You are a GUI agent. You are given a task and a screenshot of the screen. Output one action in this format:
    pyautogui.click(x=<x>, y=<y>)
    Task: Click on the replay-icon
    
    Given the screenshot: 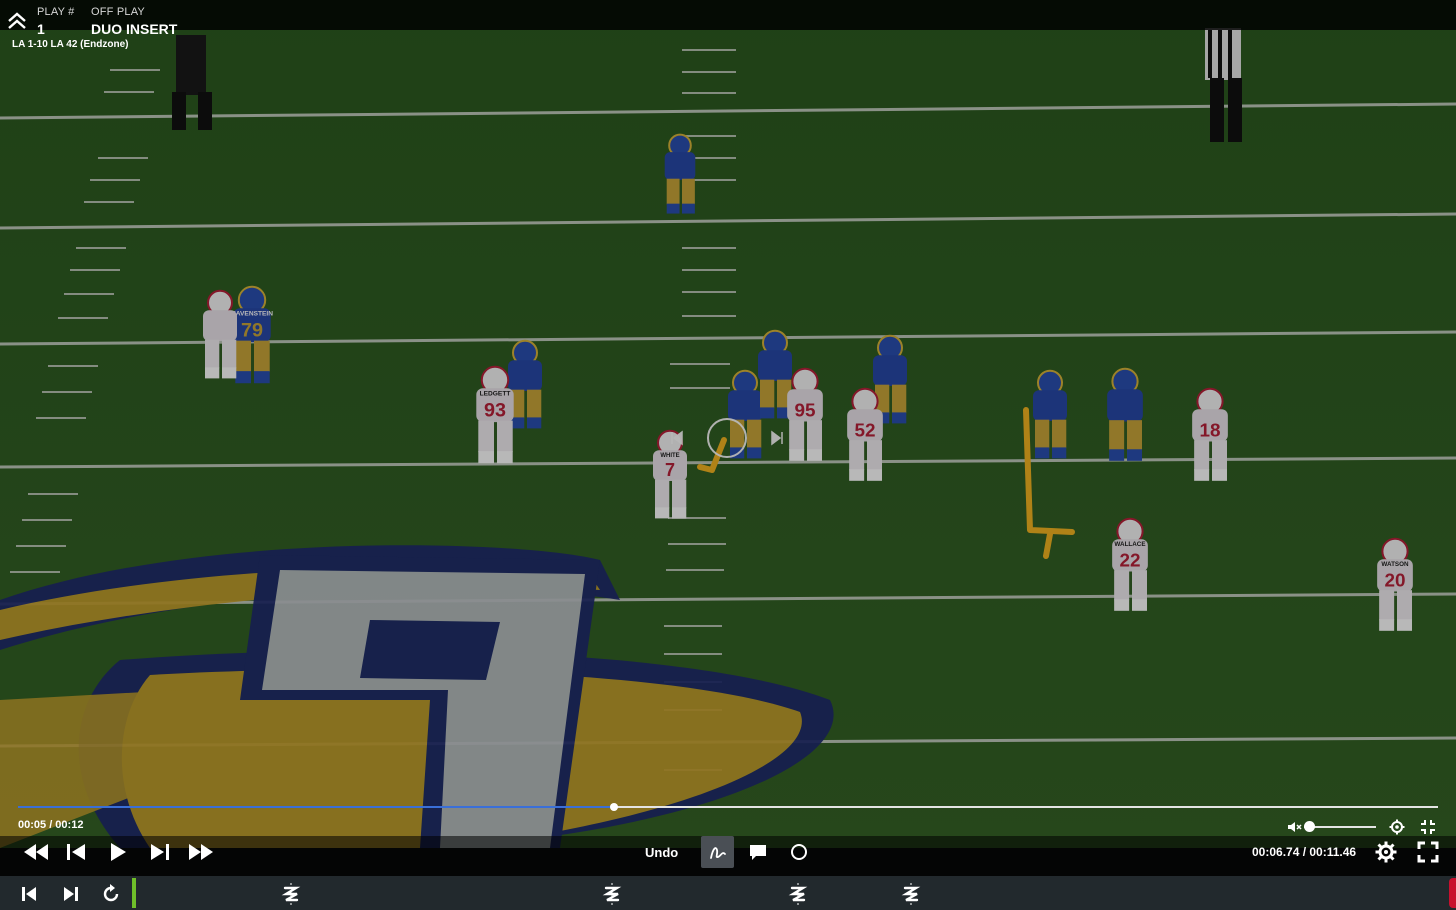 What is the action you would take?
    pyautogui.click(x=111, y=894)
    